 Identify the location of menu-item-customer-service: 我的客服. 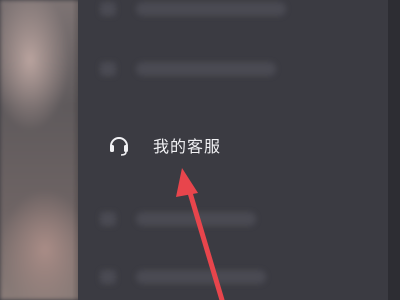
(230, 145).